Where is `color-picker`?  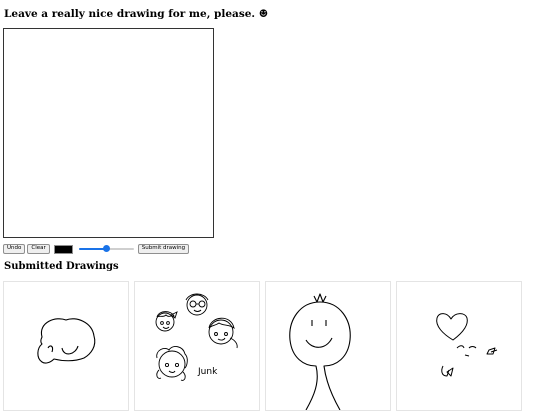 color-picker is located at coordinates (63, 249).